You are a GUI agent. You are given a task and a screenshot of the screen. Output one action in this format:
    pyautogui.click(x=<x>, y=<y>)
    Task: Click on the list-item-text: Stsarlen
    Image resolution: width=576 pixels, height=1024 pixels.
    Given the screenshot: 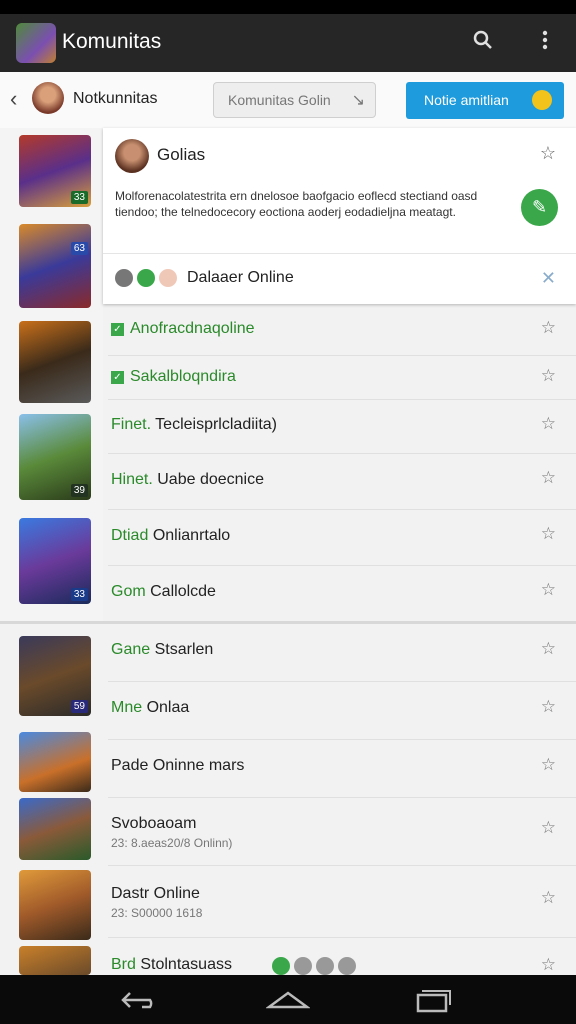 What is the action you would take?
    pyautogui.click(x=184, y=649)
    